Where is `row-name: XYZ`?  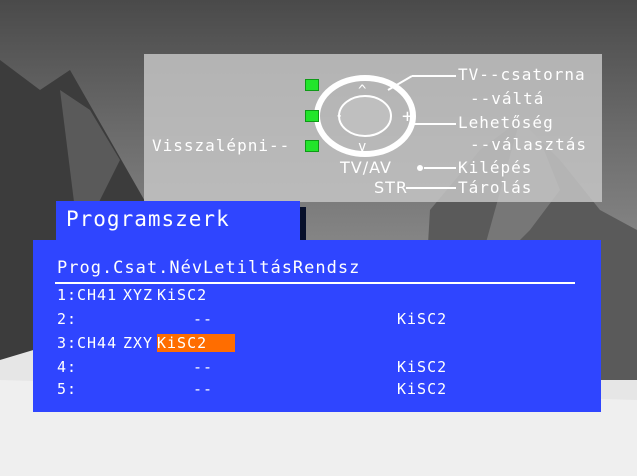
row-name: XYZ is located at coordinates (138, 295).